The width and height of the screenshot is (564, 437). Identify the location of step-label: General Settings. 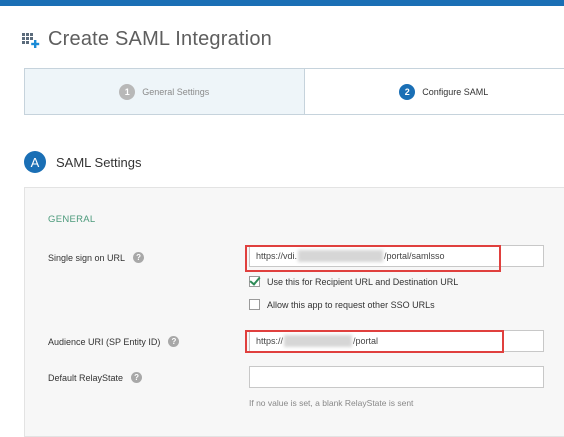
(175, 92).